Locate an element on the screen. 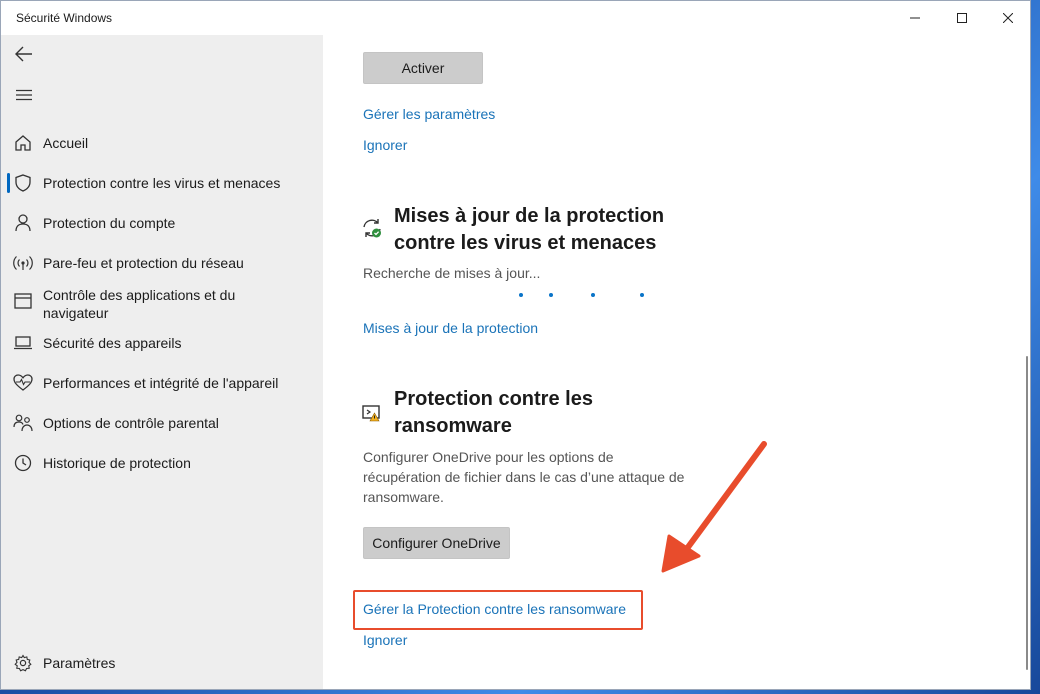 Image resolution: width=1040 pixels, height=694 pixels. sidebar-item-label: Performances et intégrité de l'appareil is located at coordinates (161, 383).